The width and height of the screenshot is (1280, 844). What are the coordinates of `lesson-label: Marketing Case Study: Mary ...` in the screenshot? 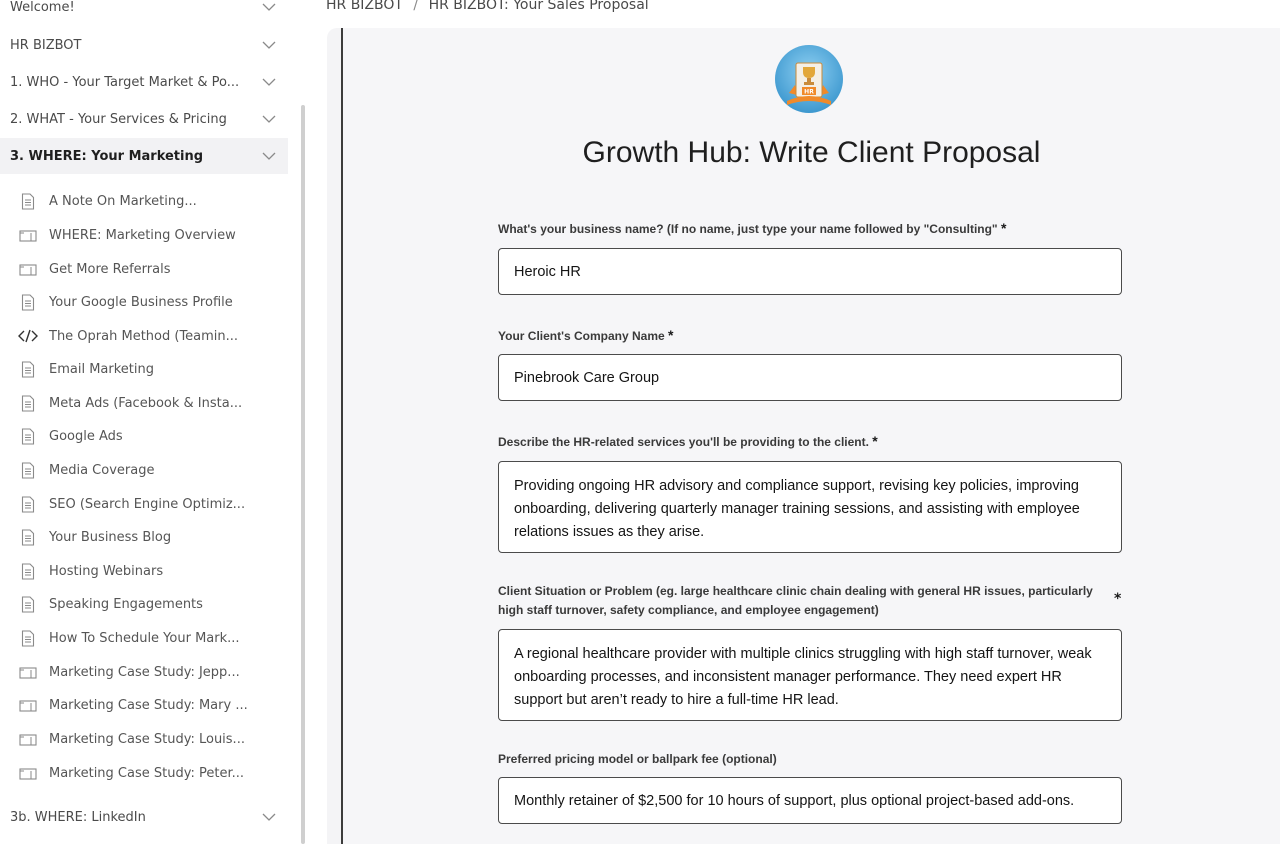 It's located at (148, 705).